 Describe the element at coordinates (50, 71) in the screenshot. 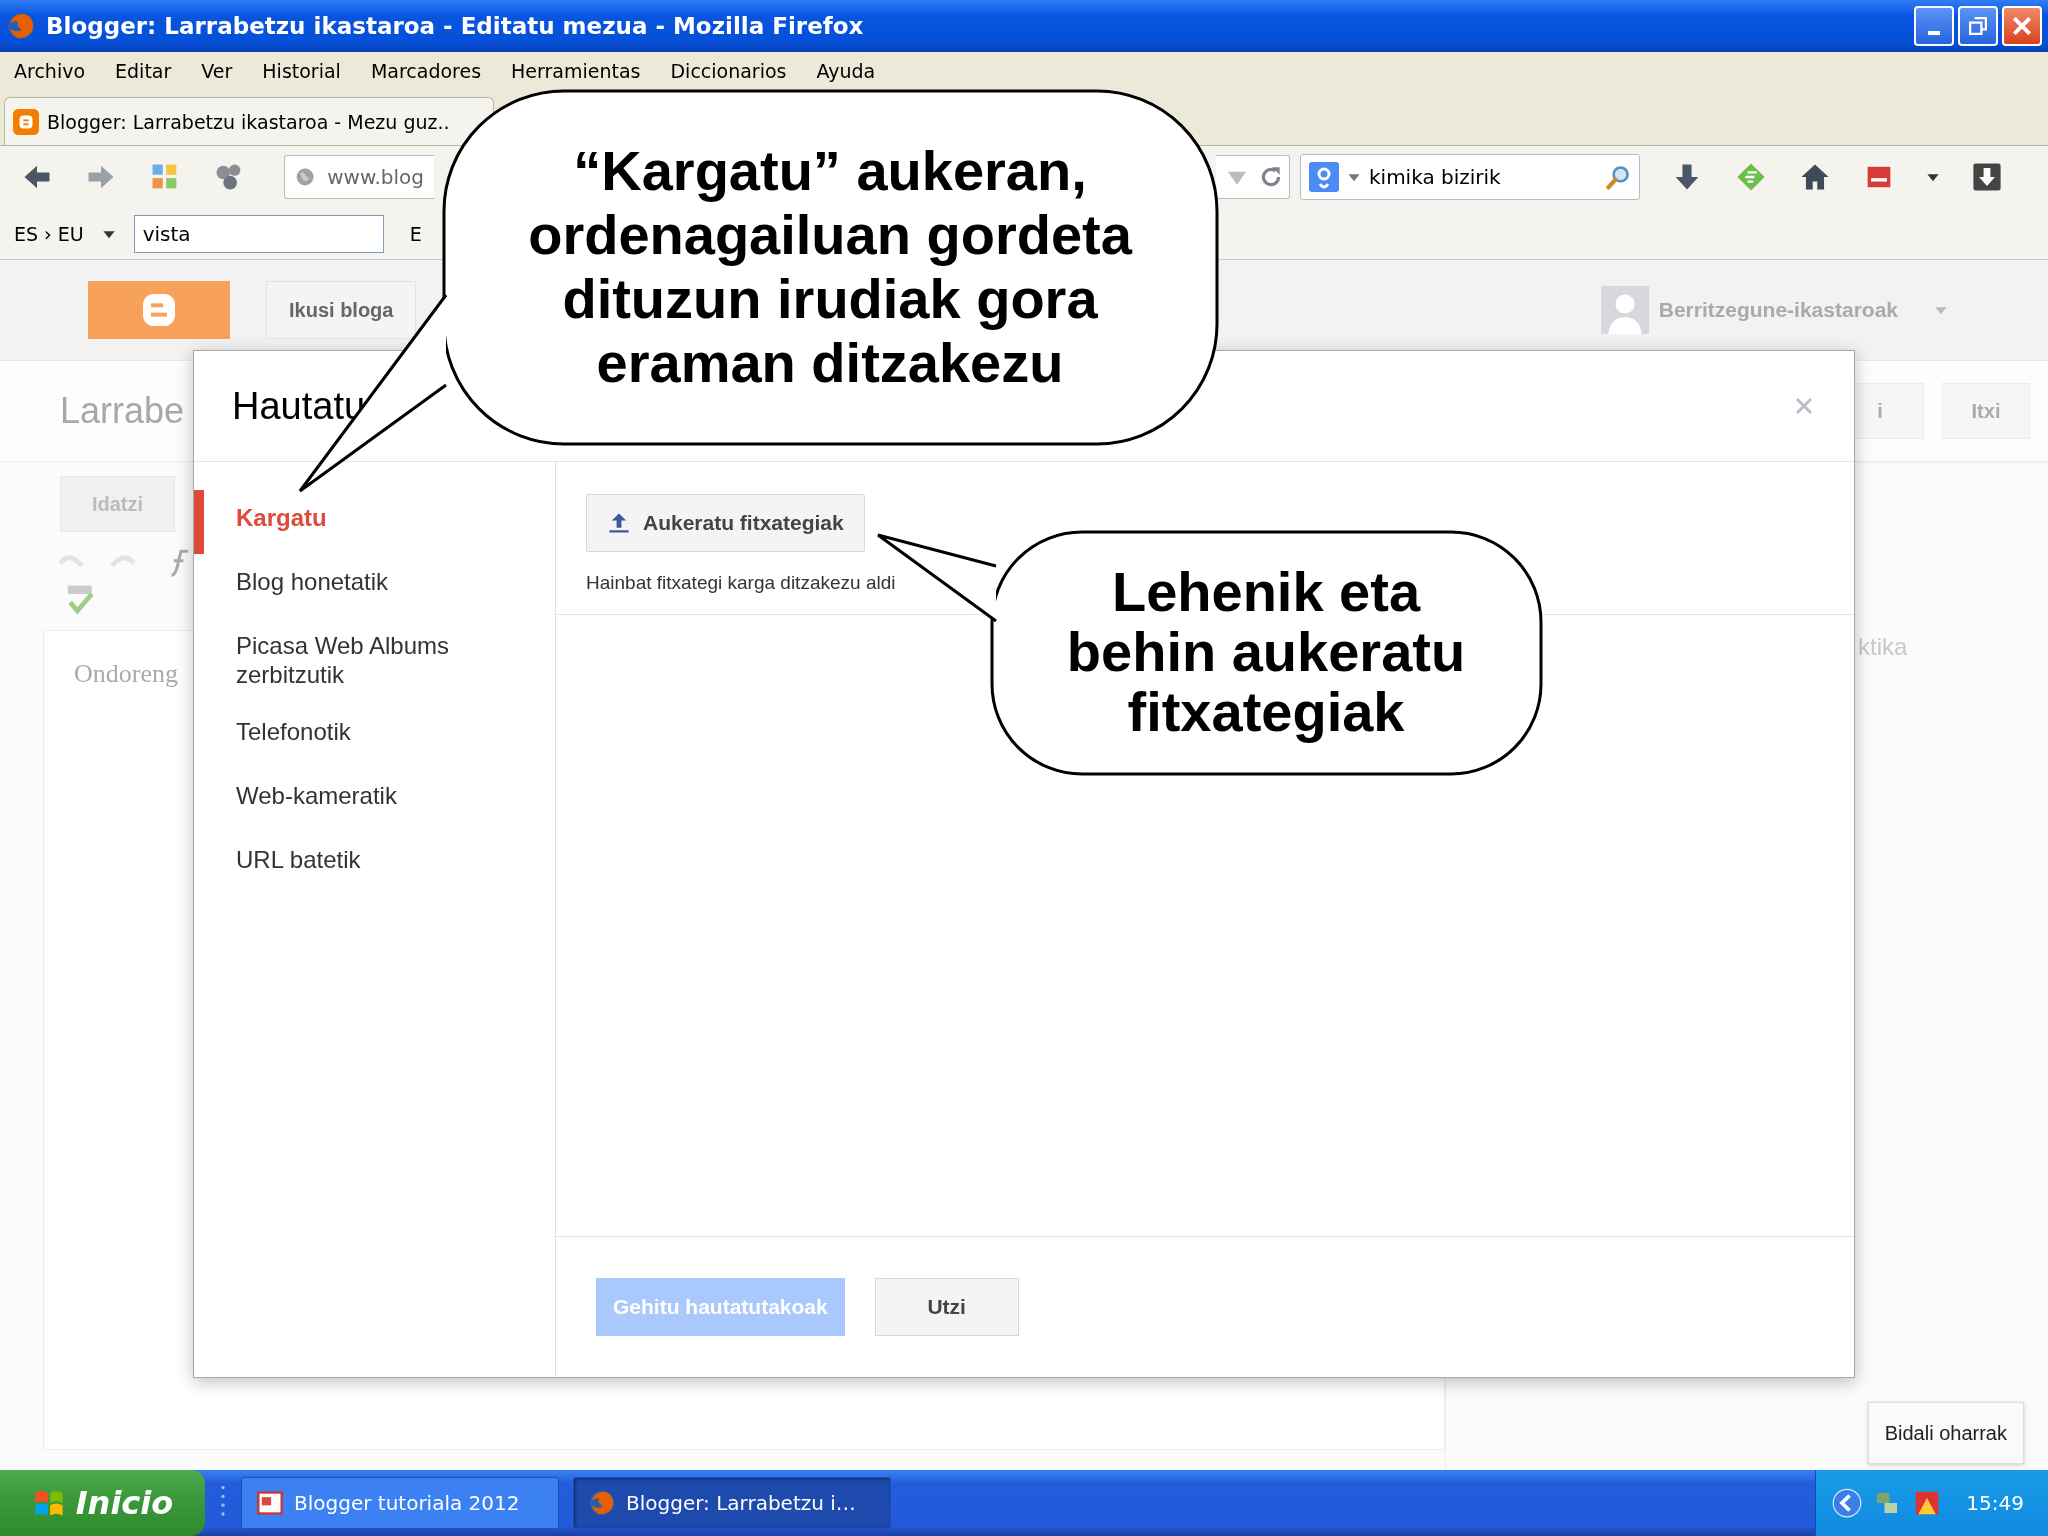

I see `menu-item: Archivo` at that location.